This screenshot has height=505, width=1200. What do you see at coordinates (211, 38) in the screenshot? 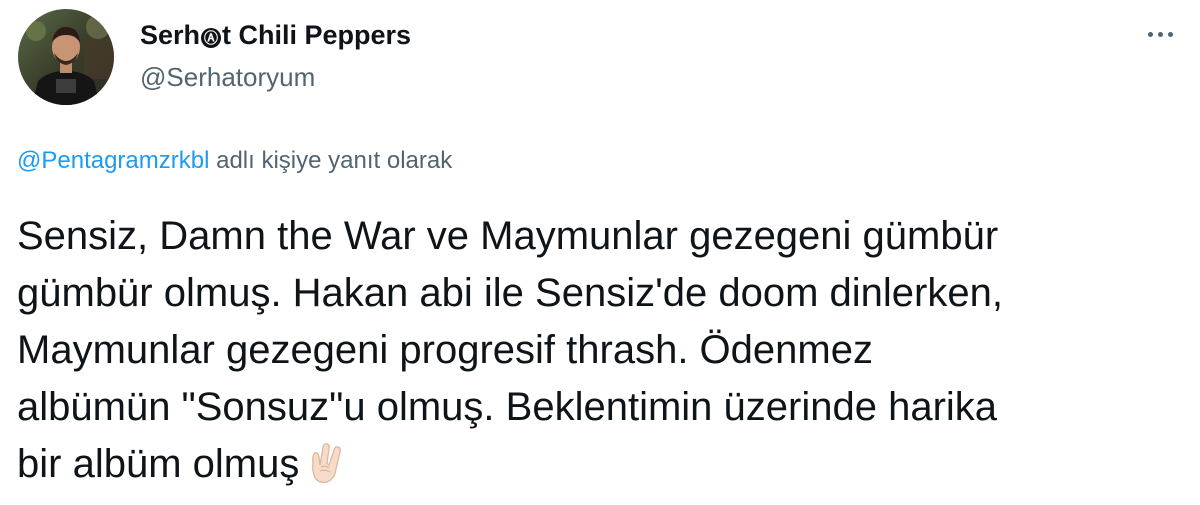
I see `anarchy-symbol-icon: Ⓐ` at bounding box center [211, 38].